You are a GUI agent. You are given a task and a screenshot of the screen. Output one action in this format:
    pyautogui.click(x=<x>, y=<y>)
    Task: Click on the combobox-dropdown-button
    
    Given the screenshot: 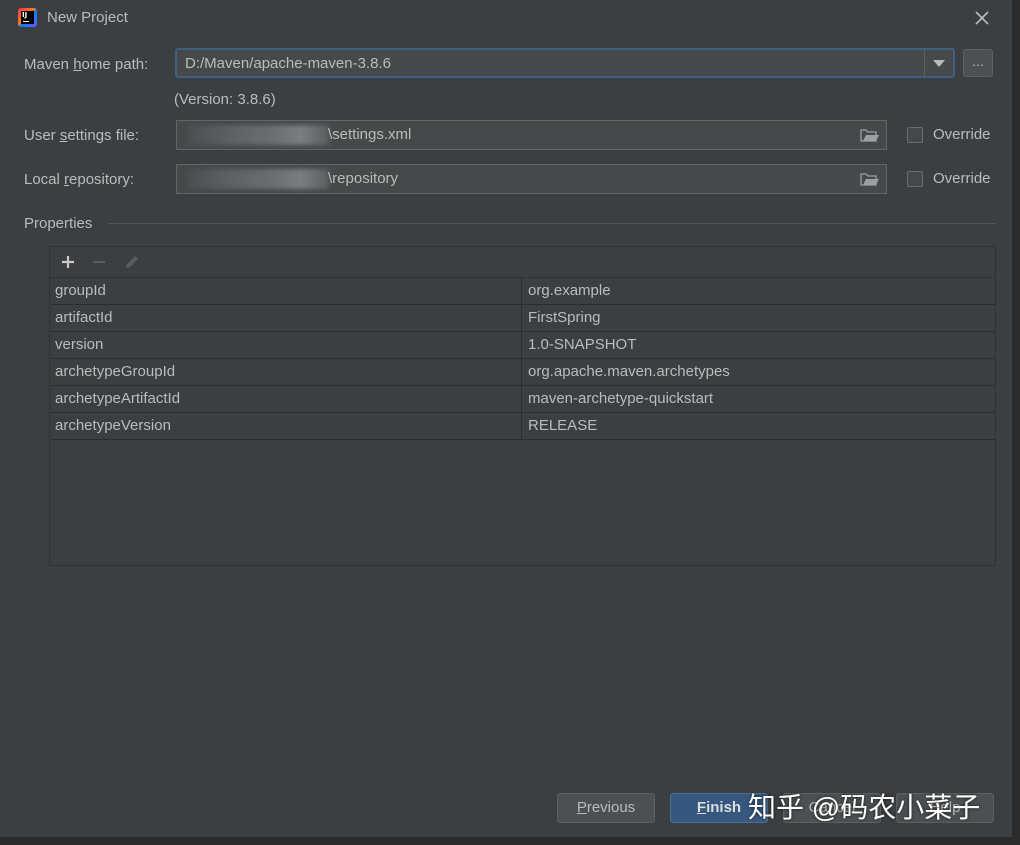 What is the action you would take?
    pyautogui.click(x=938, y=63)
    